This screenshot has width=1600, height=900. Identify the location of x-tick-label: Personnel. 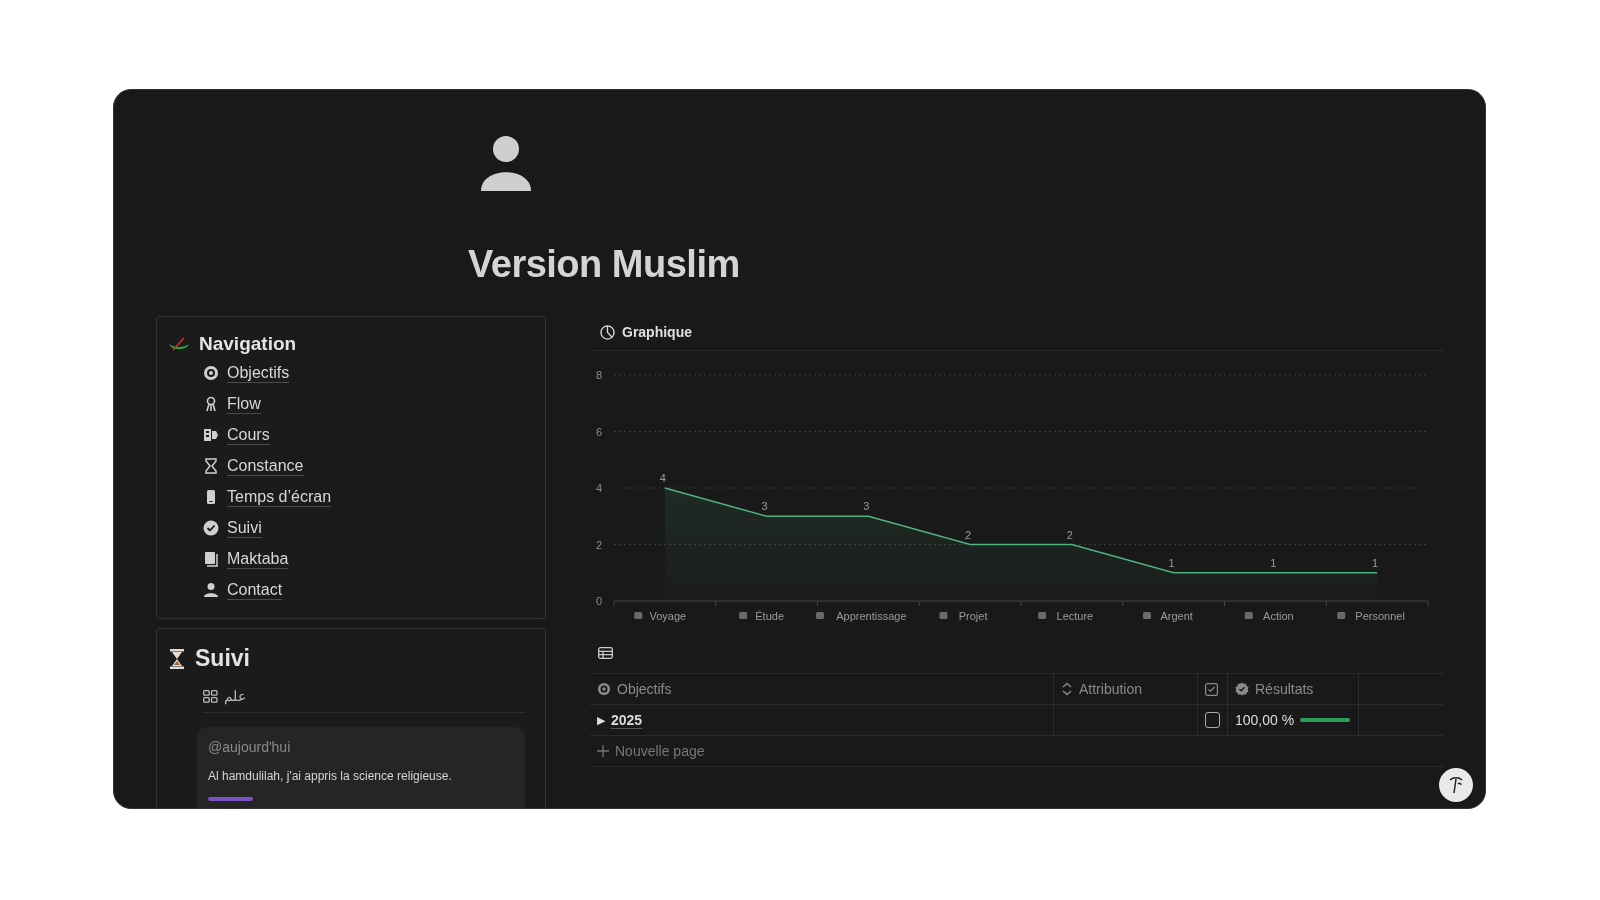
(1380, 616).